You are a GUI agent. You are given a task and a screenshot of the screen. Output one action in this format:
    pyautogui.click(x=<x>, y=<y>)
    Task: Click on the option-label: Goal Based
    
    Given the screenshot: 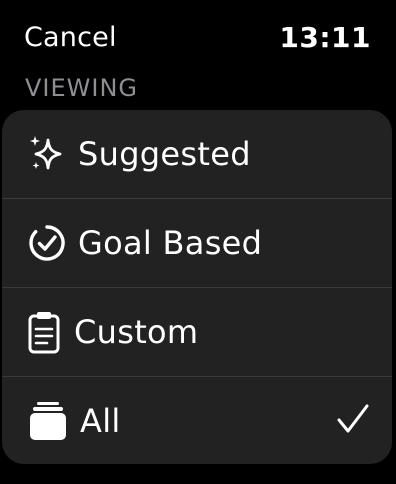 What is the action you would take?
    pyautogui.click(x=170, y=243)
    